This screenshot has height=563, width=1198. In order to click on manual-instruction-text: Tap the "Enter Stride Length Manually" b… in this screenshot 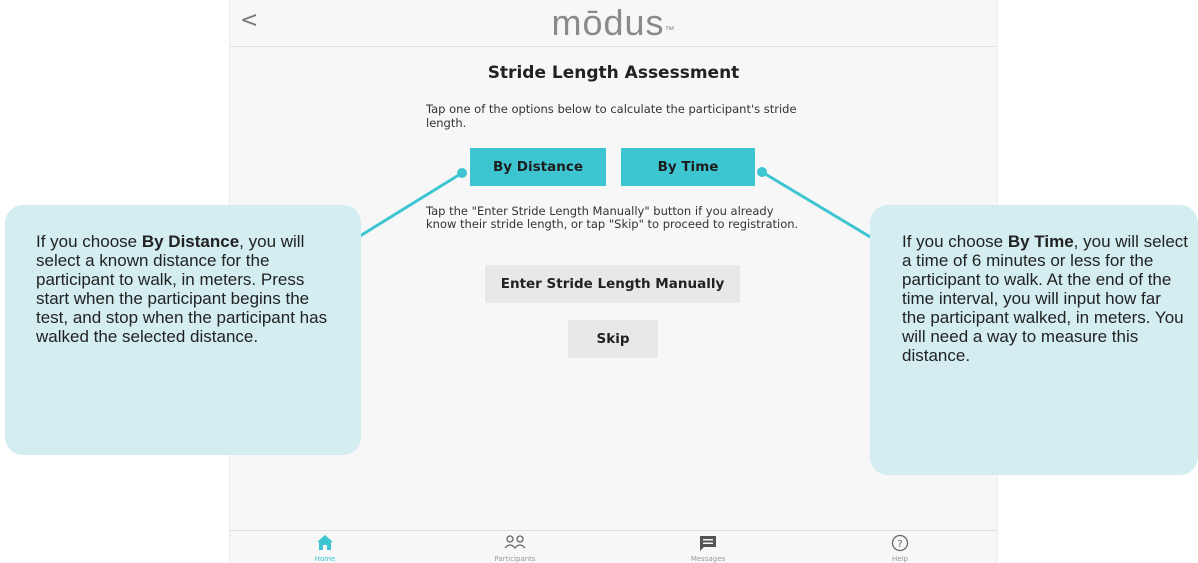, I will do `click(612, 217)`.